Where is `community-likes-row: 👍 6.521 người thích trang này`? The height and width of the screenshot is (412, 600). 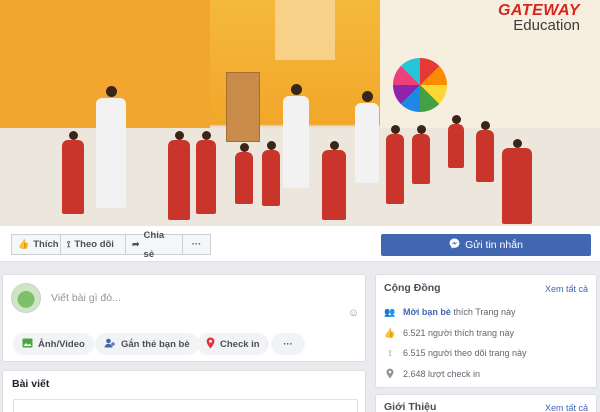 community-likes-row: 👍 6.521 người thích trang này is located at coordinates (449, 333).